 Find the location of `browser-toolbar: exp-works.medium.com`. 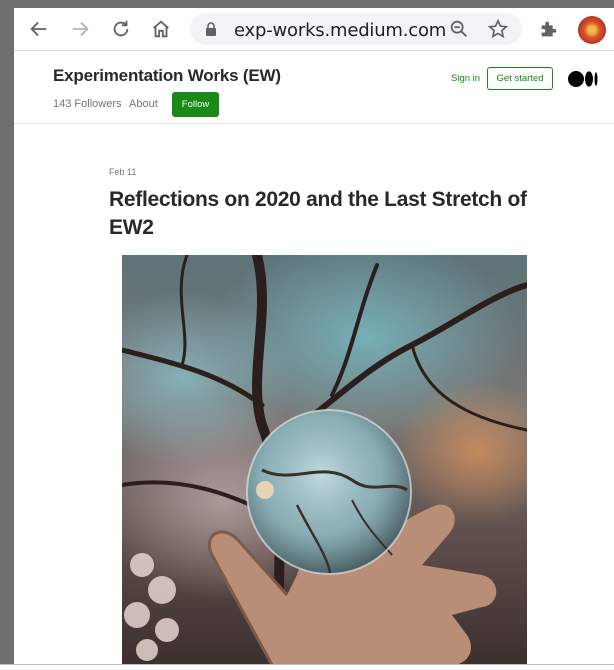

browser-toolbar: exp-works.medium.com is located at coordinates (314, 29).